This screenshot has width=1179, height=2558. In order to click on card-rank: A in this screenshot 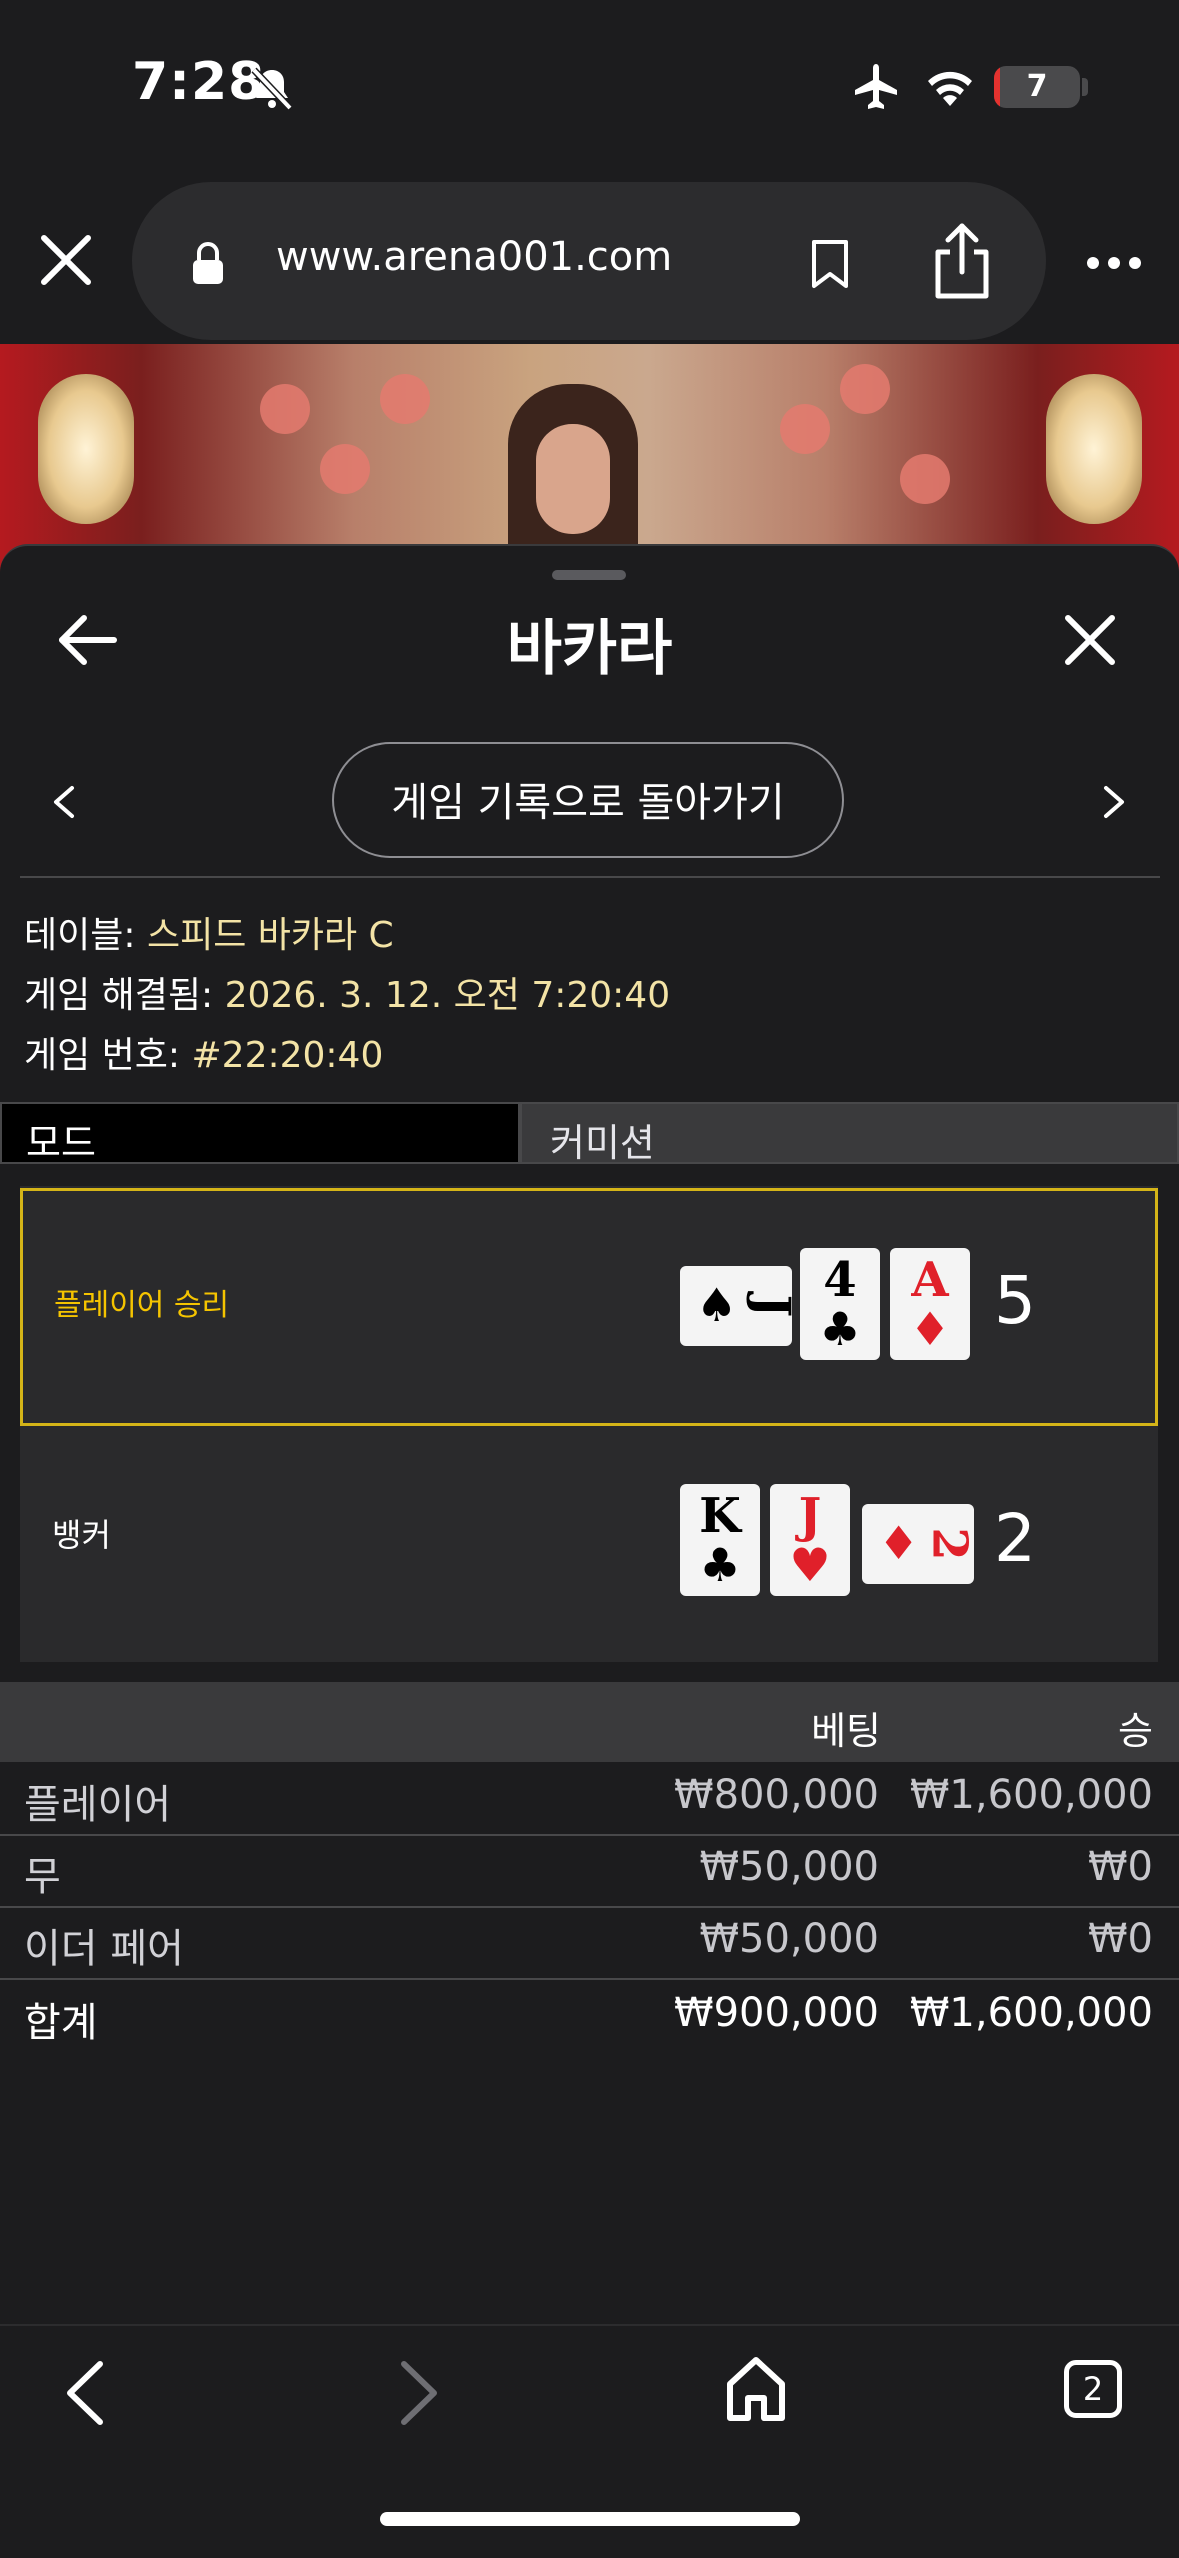, I will do `click(930, 1280)`.